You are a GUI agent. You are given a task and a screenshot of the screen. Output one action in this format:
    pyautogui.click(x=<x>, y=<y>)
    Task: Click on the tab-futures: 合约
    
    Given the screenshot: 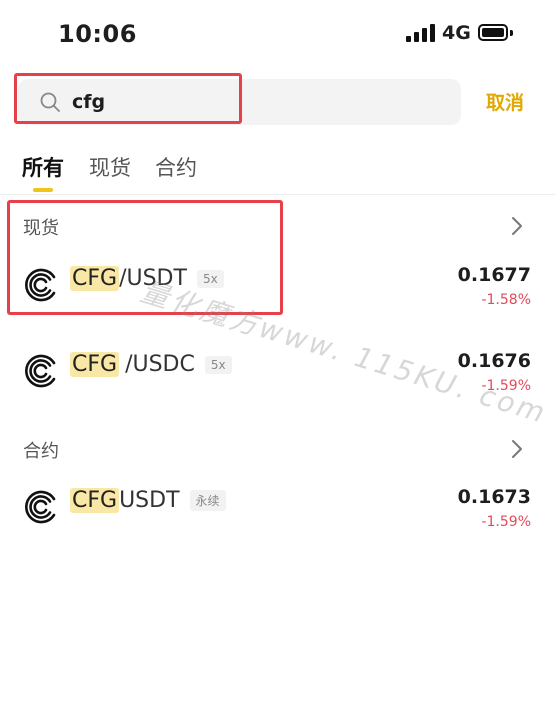 What is the action you would take?
    pyautogui.click(x=176, y=167)
    